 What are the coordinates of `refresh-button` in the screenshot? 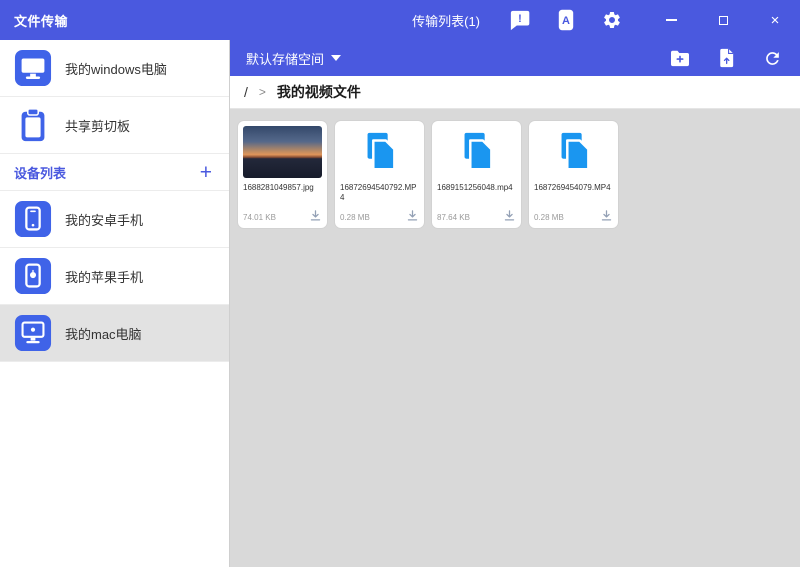 It's located at (772, 58).